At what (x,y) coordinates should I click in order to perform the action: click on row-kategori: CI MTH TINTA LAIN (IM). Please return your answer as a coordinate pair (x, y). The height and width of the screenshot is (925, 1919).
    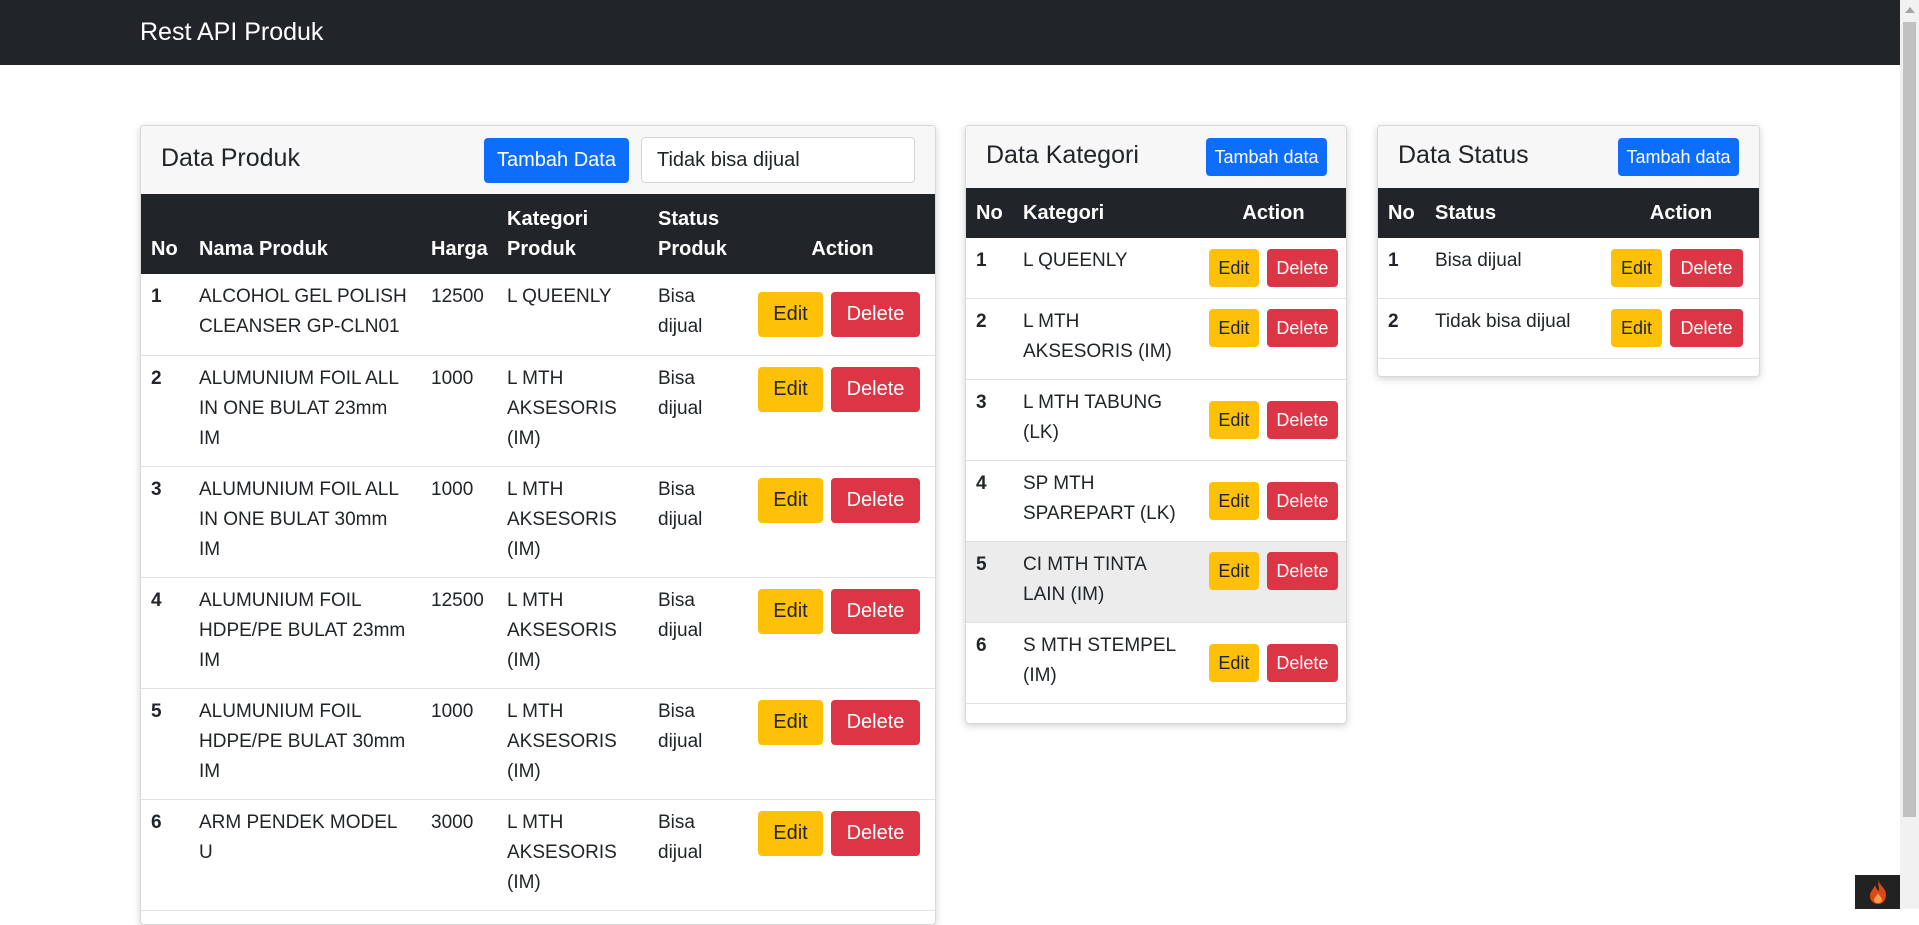
    Looking at the image, I should click on (1106, 582).